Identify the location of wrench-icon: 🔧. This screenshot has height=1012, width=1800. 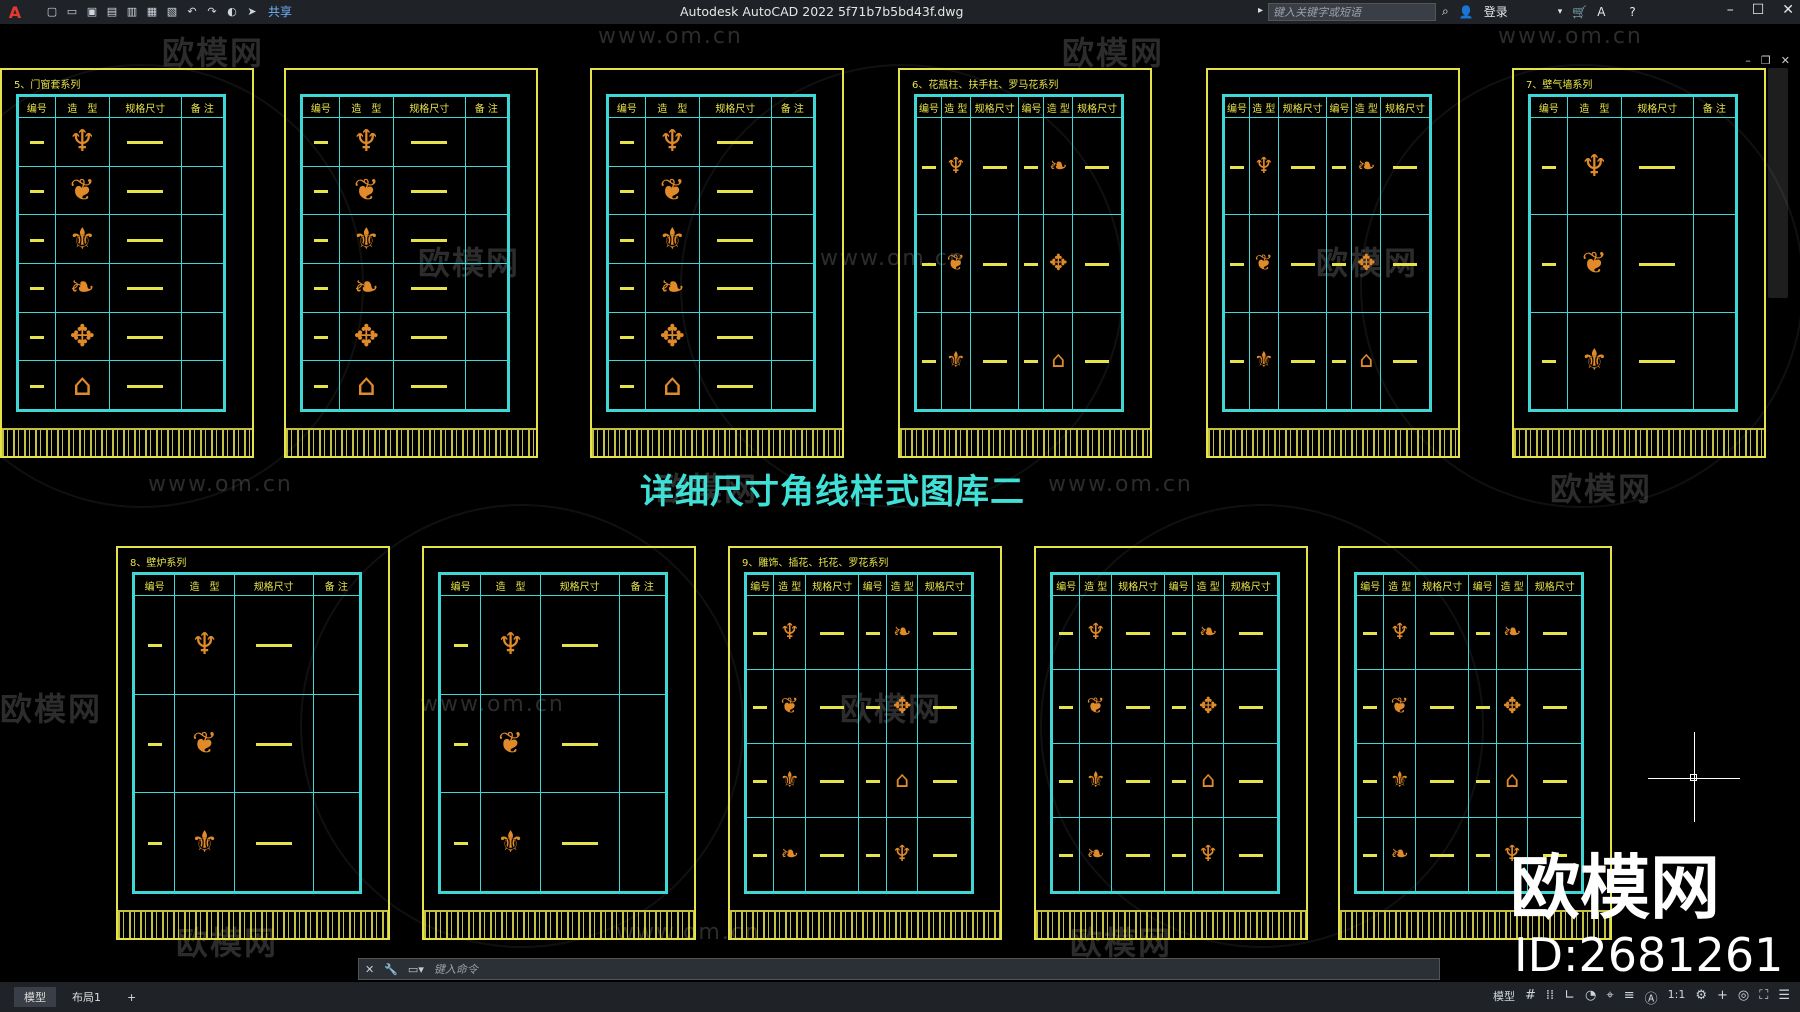
(391, 969).